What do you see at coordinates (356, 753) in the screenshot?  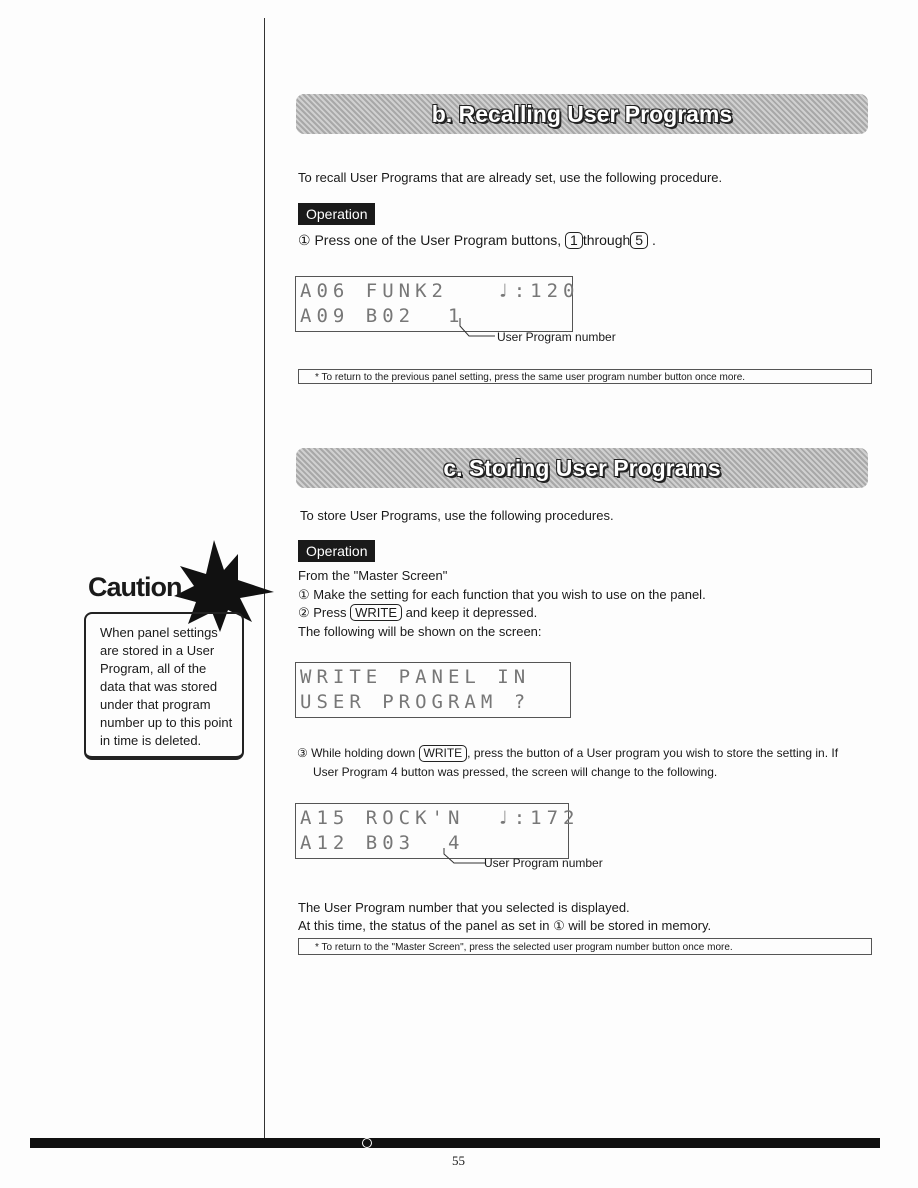 I see `step-text: ③ While holding down` at bounding box center [356, 753].